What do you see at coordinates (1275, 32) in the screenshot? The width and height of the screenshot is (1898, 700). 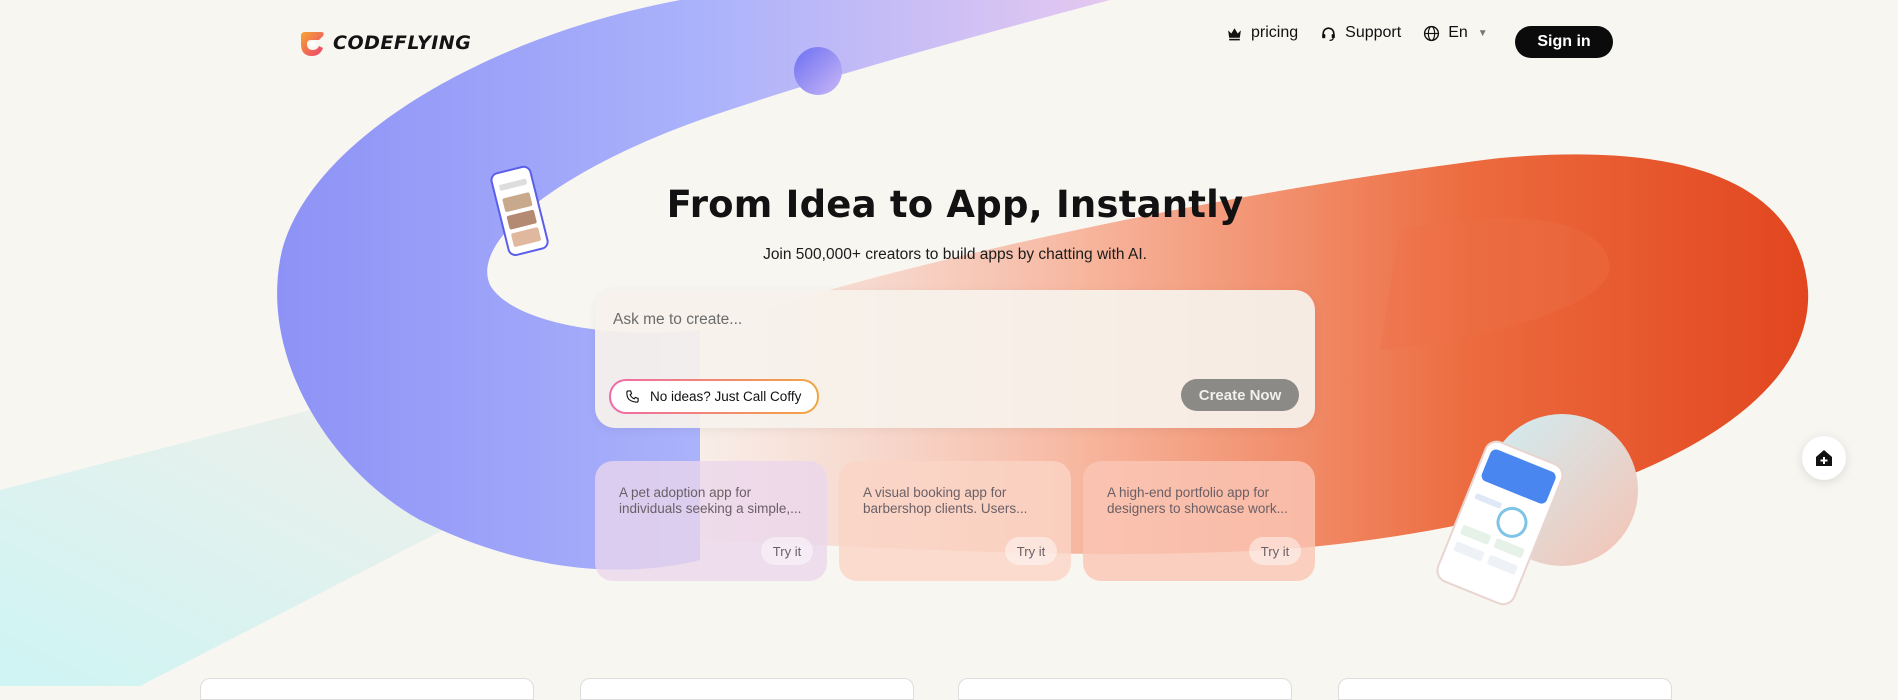 I see `nav-pricing-label: pricing` at bounding box center [1275, 32].